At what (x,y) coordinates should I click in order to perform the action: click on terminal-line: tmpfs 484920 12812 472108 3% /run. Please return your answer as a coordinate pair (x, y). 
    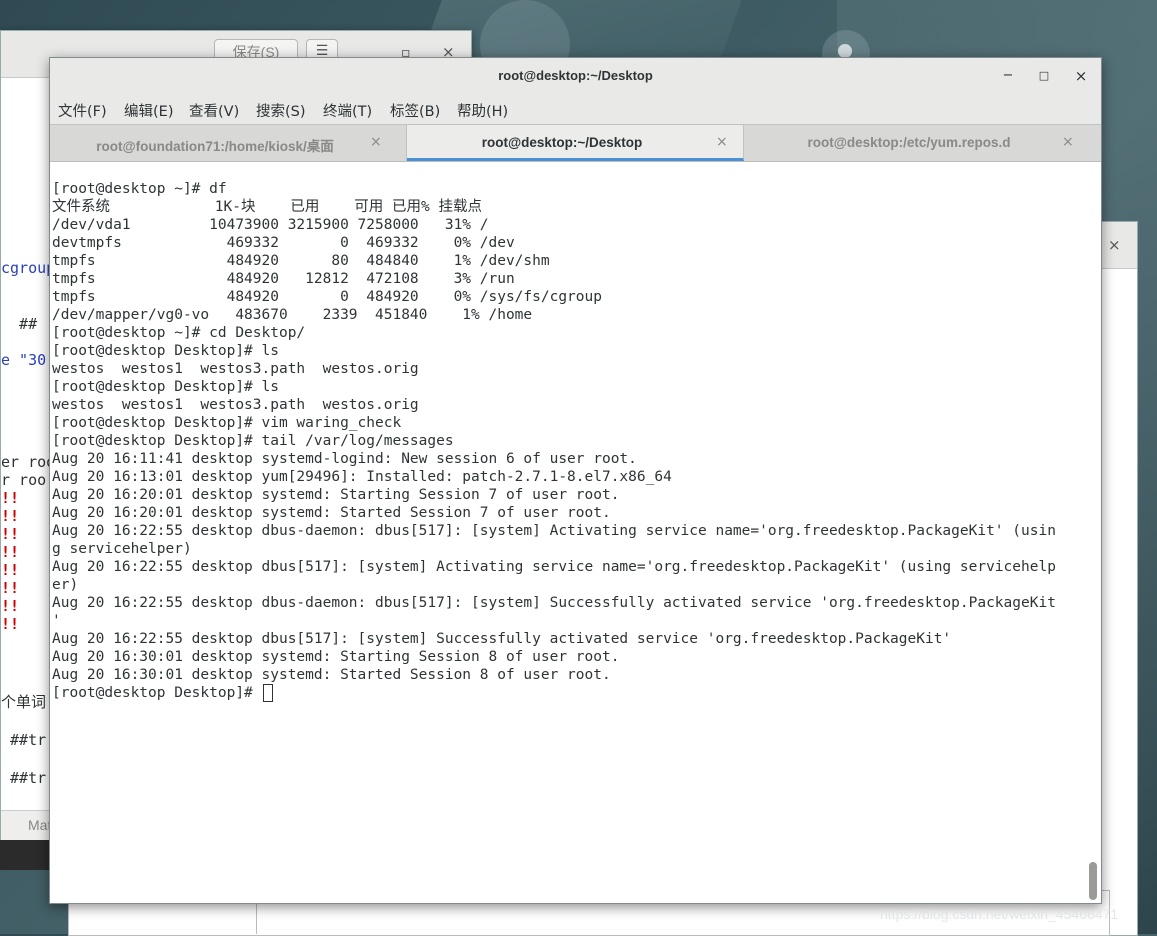
    Looking at the image, I should click on (283, 279).